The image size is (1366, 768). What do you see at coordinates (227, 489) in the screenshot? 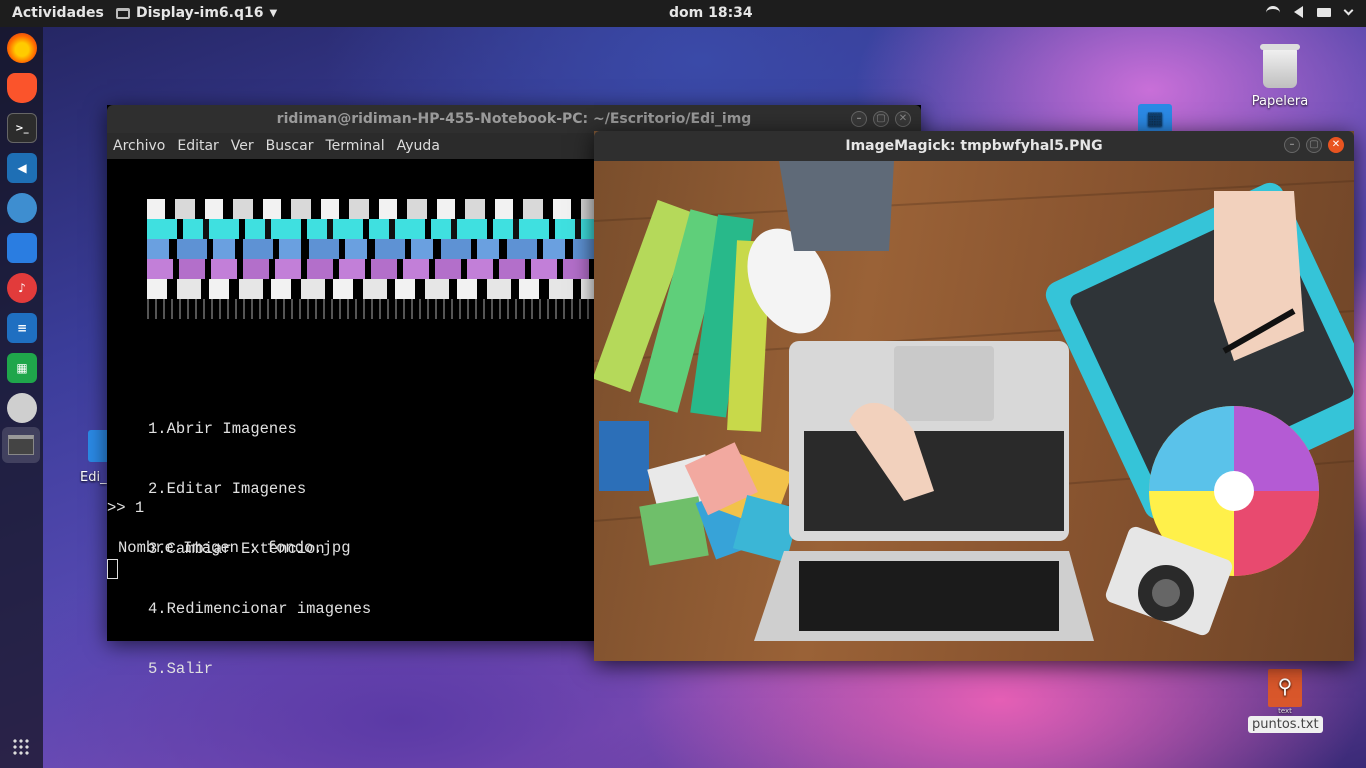
I see `option-2: 2.Editar Imagenes` at bounding box center [227, 489].